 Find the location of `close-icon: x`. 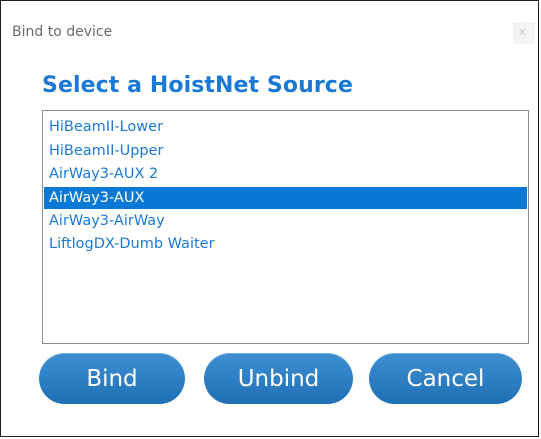

close-icon: x is located at coordinates (522, 31).